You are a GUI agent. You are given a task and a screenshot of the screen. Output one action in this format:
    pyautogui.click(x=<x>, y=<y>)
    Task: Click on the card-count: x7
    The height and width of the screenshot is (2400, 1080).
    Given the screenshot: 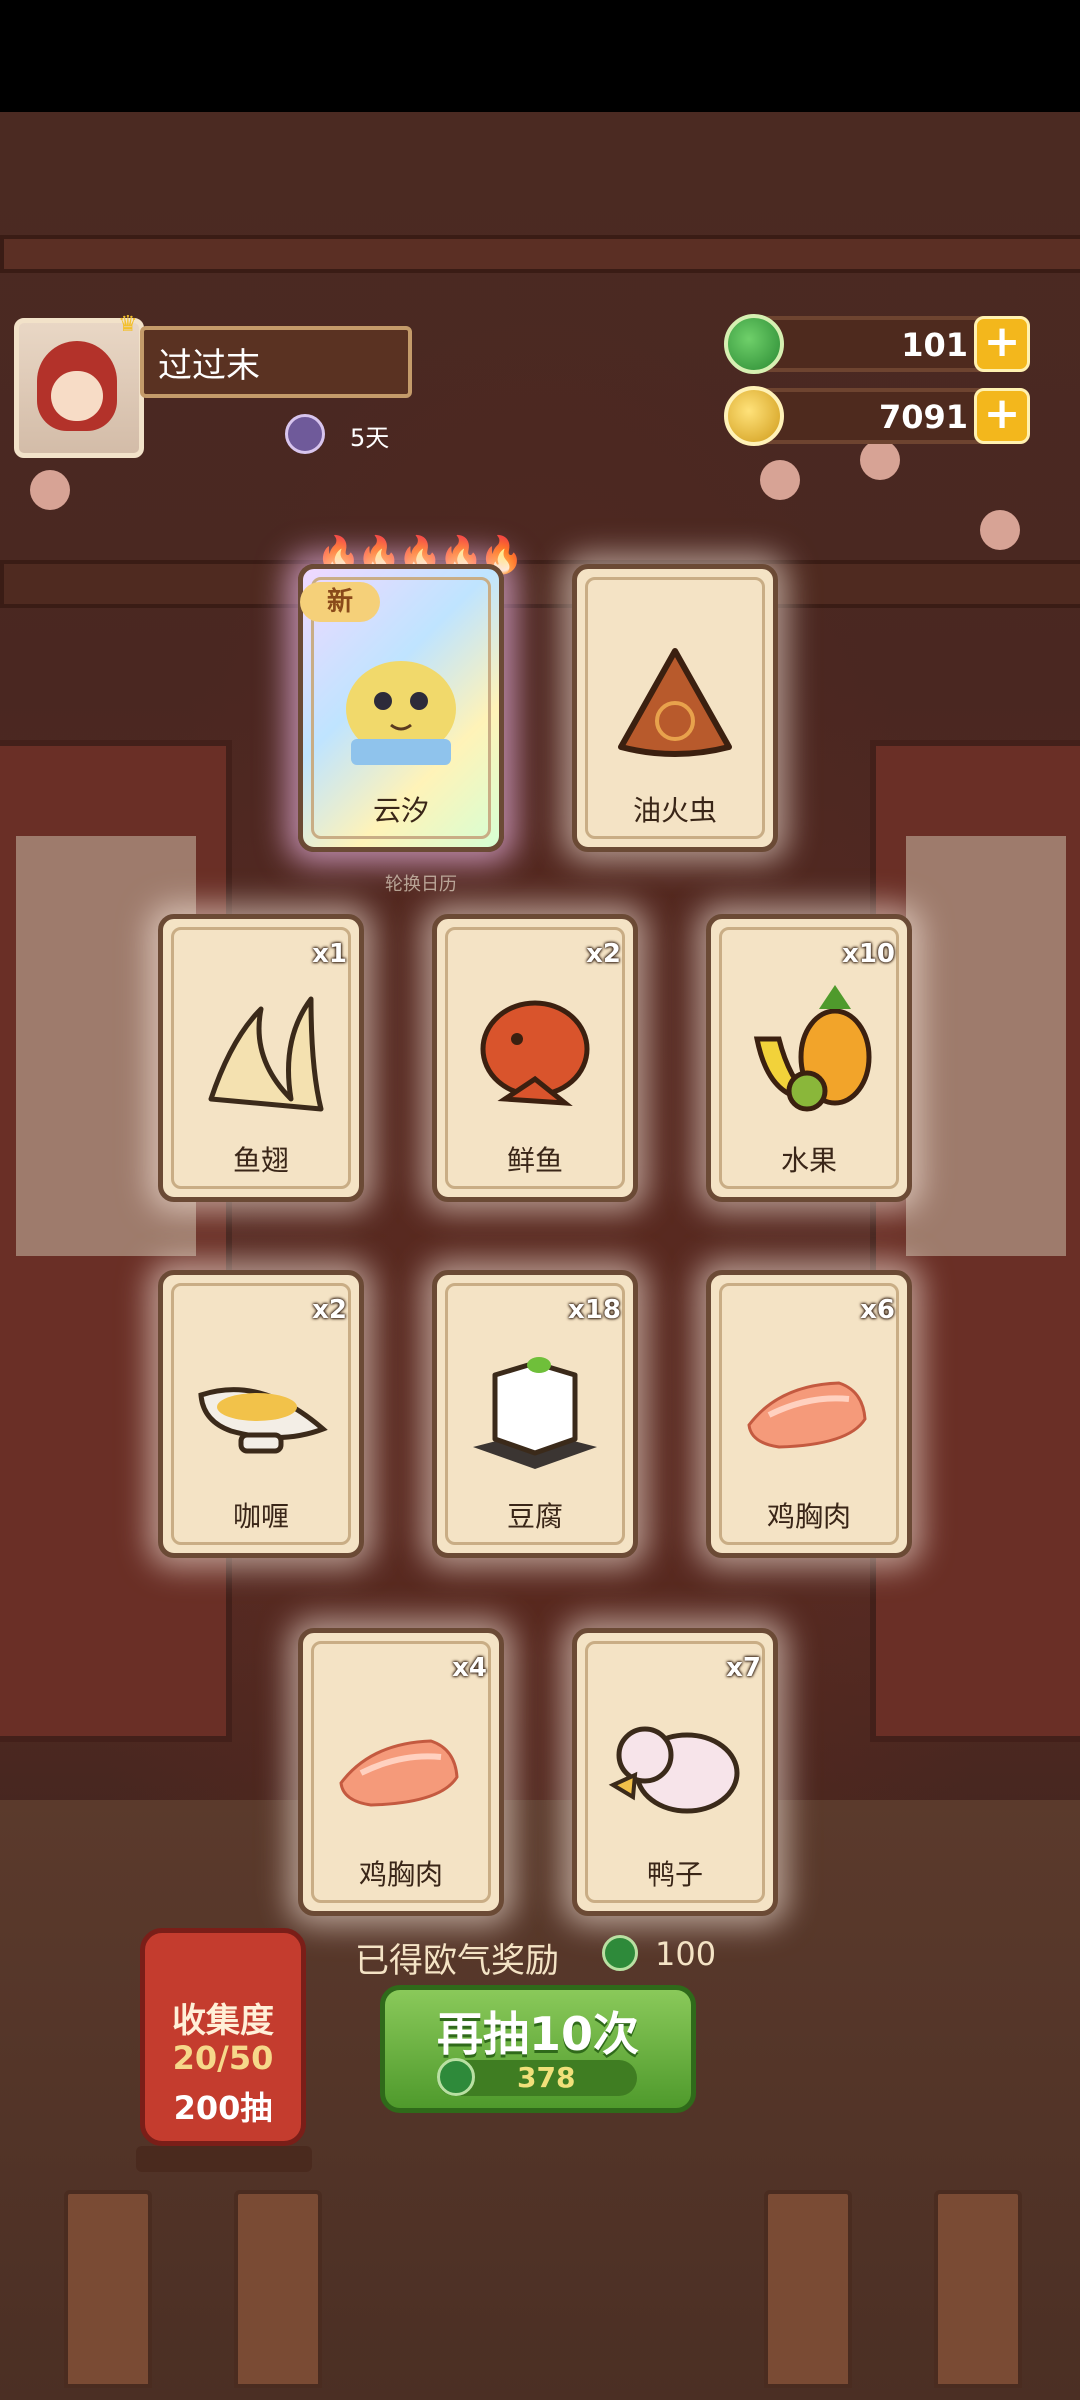 What is the action you would take?
    pyautogui.click(x=743, y=1668)
    